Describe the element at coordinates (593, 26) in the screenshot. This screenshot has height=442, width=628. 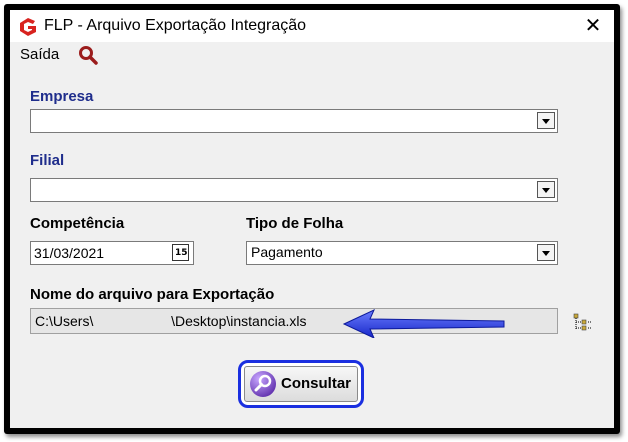
I see `close-button: ✕` at that location.